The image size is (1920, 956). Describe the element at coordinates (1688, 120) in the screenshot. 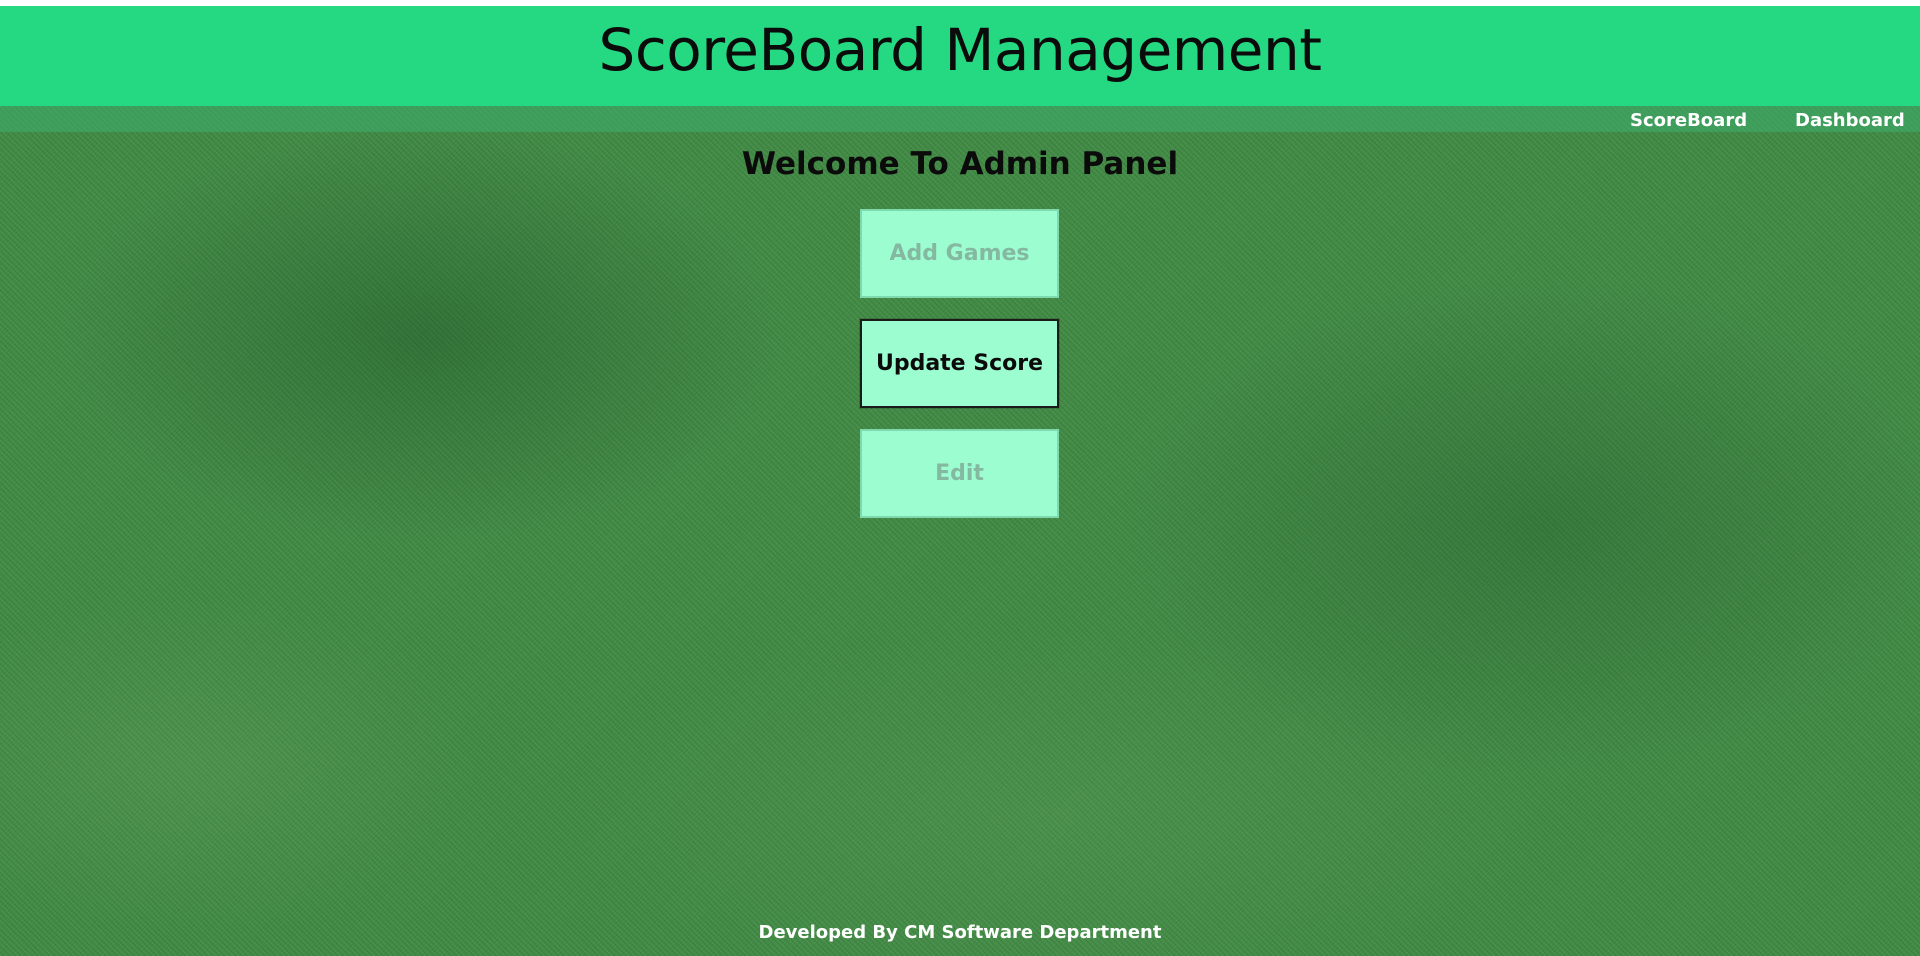

I see `nav-link-scoreboard: ScoreBoard` at that location.